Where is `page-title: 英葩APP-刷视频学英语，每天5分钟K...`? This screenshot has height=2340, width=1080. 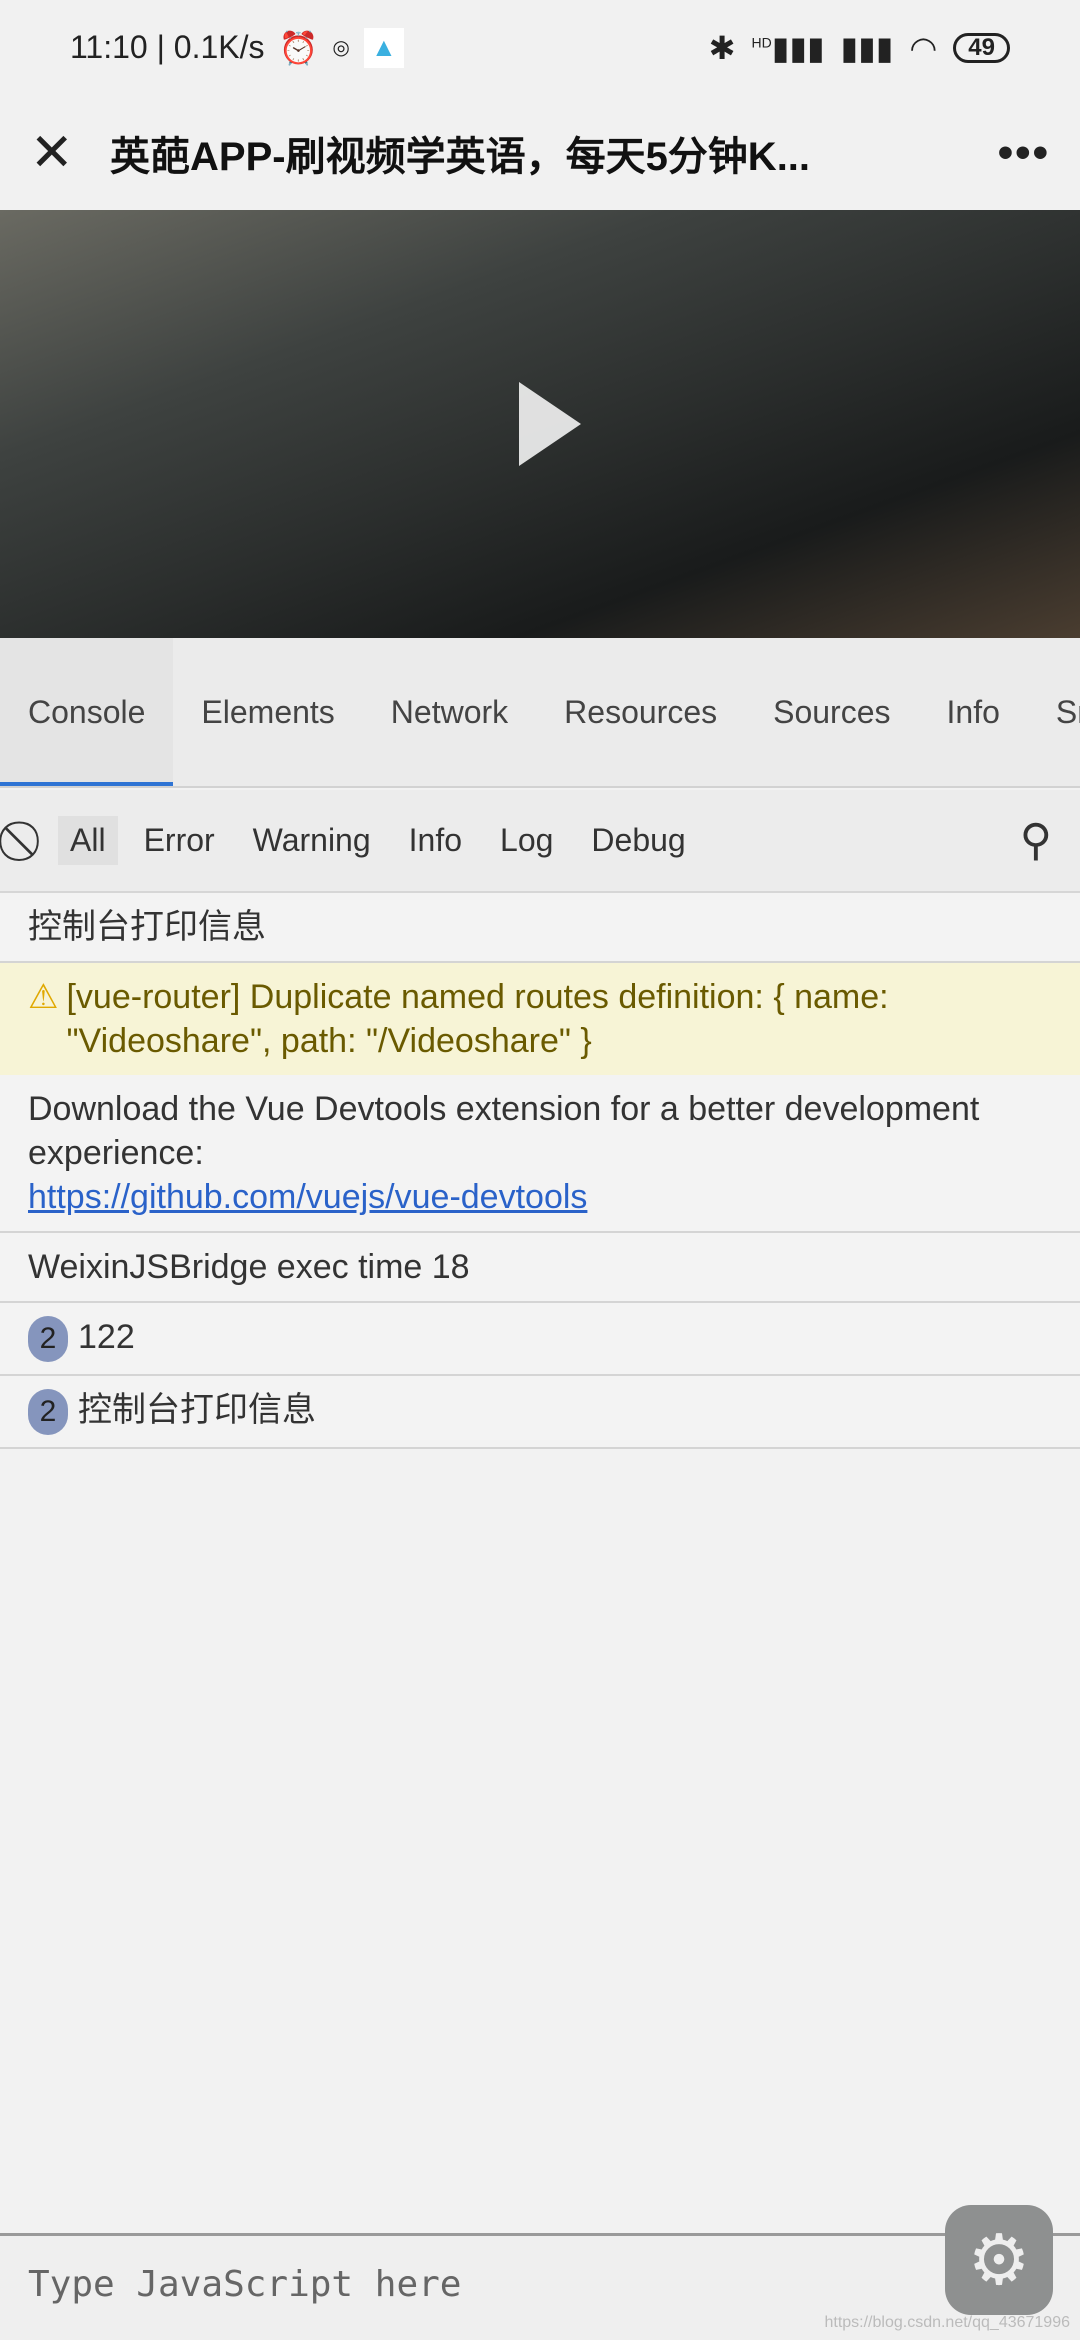
page-title: 英葩APP-刷视频学英语，每天5分钟K... is located at coordinates (460, 156).